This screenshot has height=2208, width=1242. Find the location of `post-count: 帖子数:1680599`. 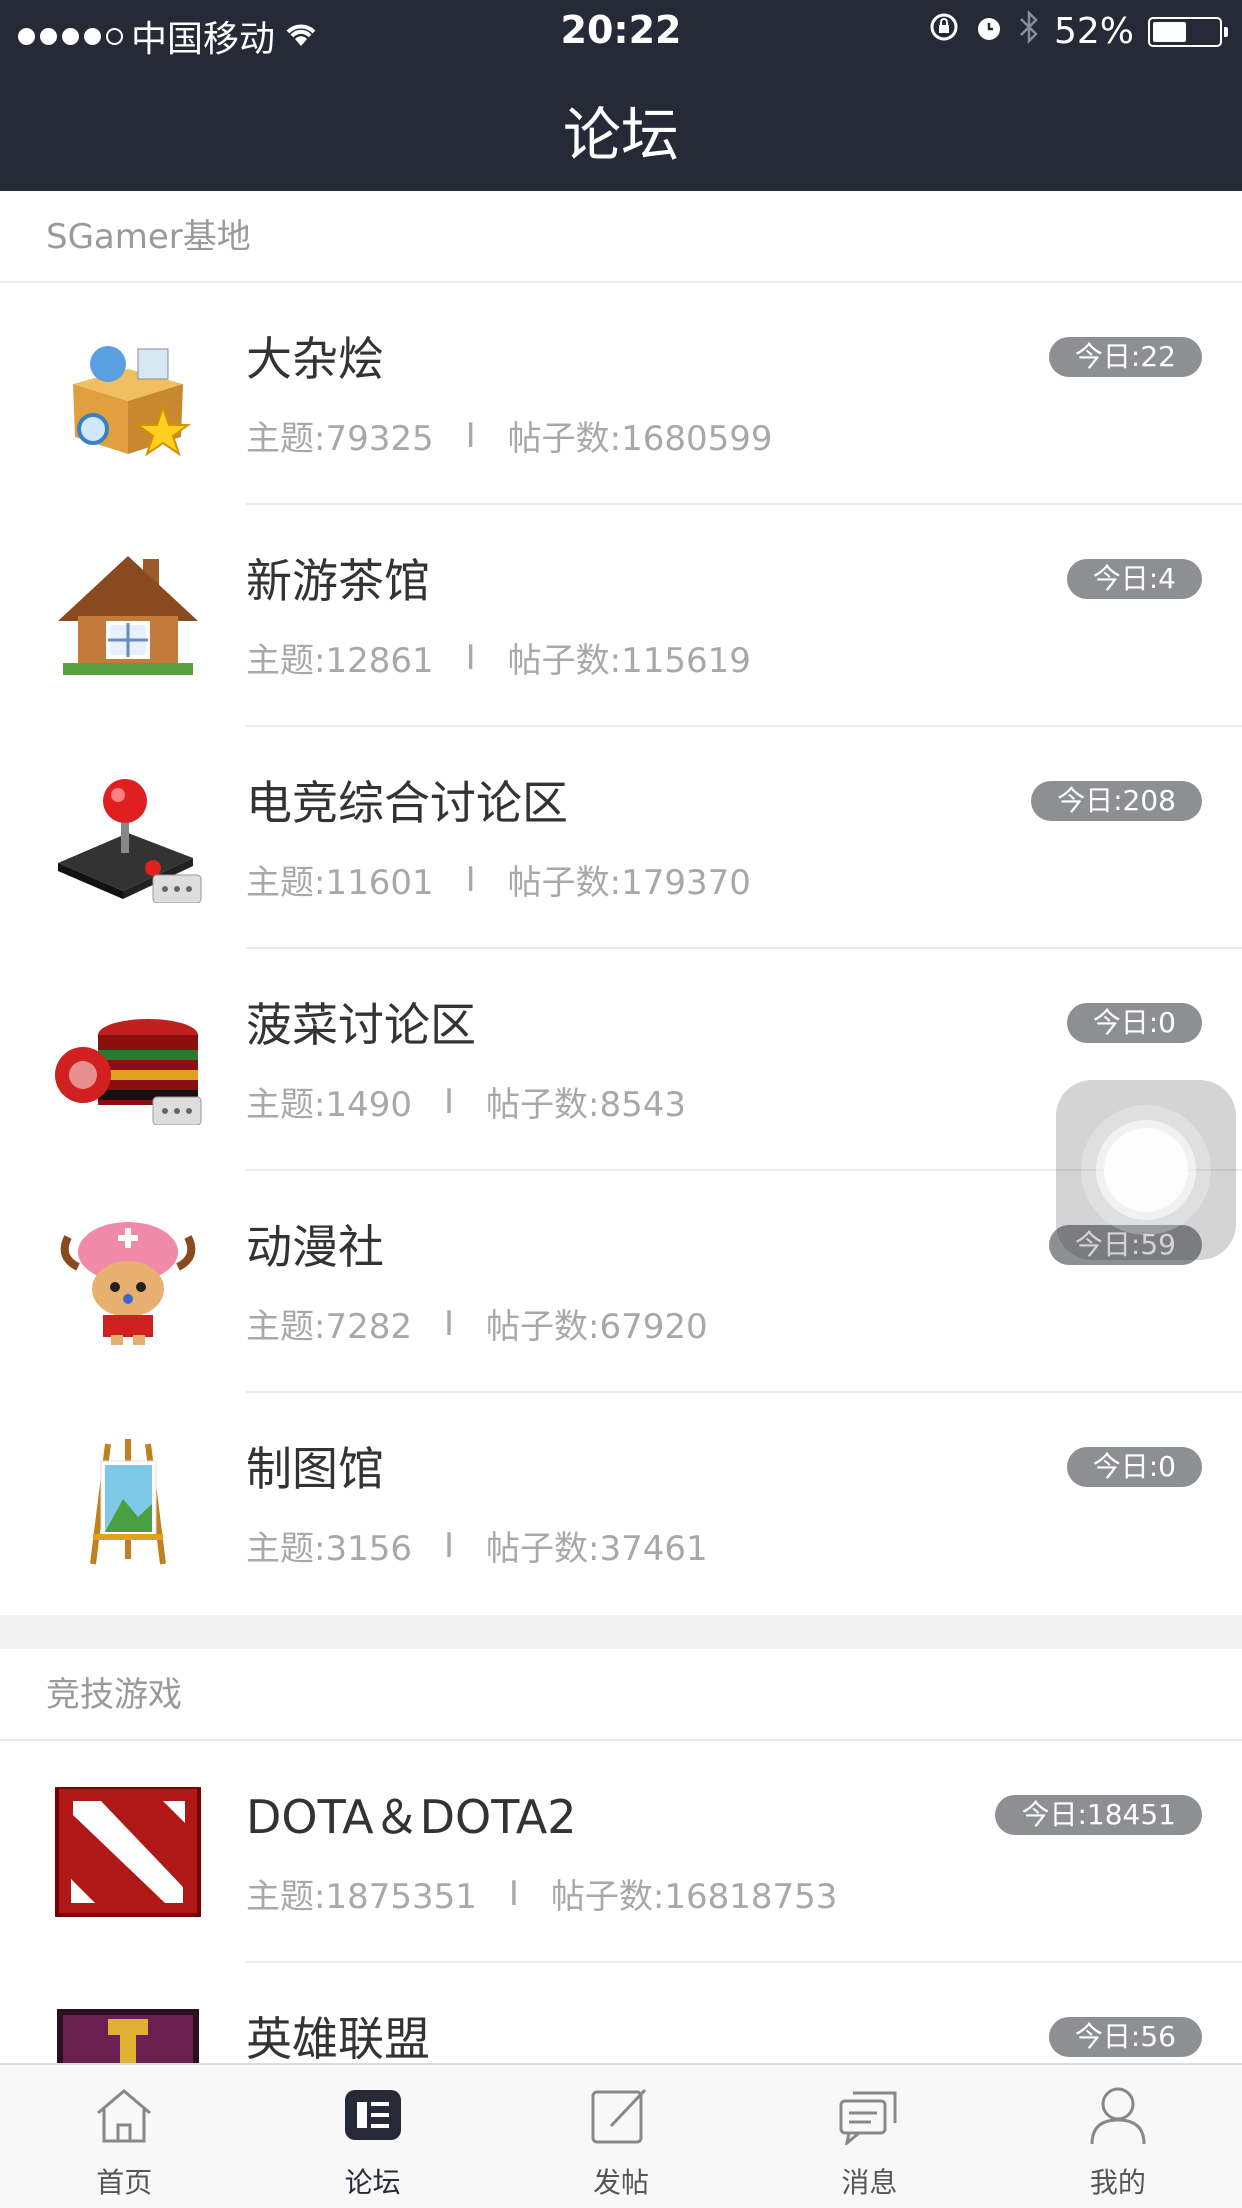

post-count: 帖子数:1680599 is located at coordinates (640, 439).